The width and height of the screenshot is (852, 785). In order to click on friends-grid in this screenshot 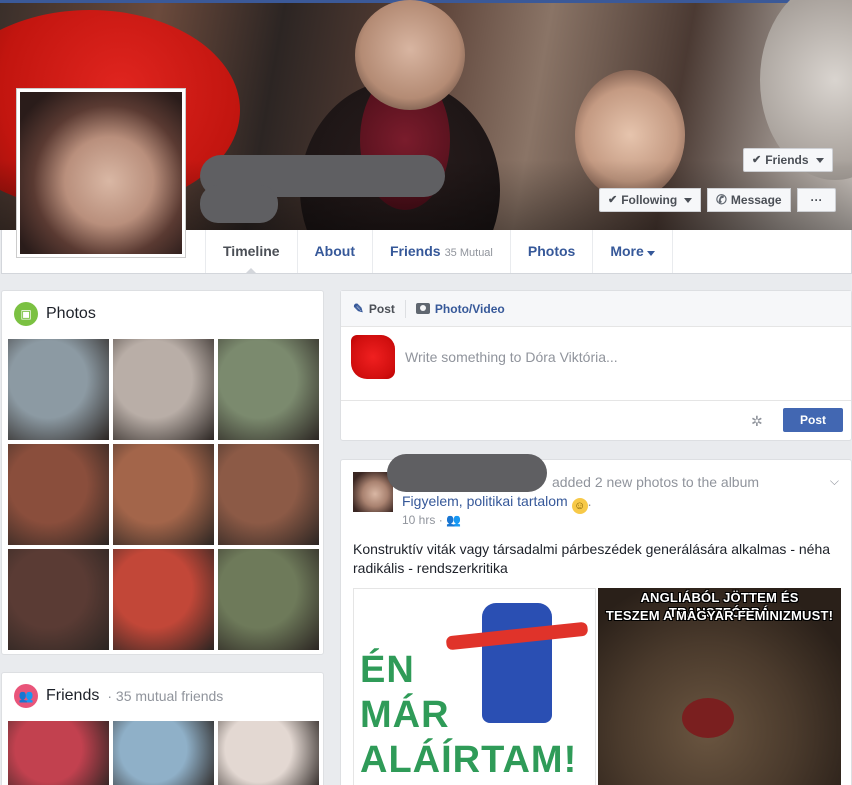, I will do `click(163, 753)`.